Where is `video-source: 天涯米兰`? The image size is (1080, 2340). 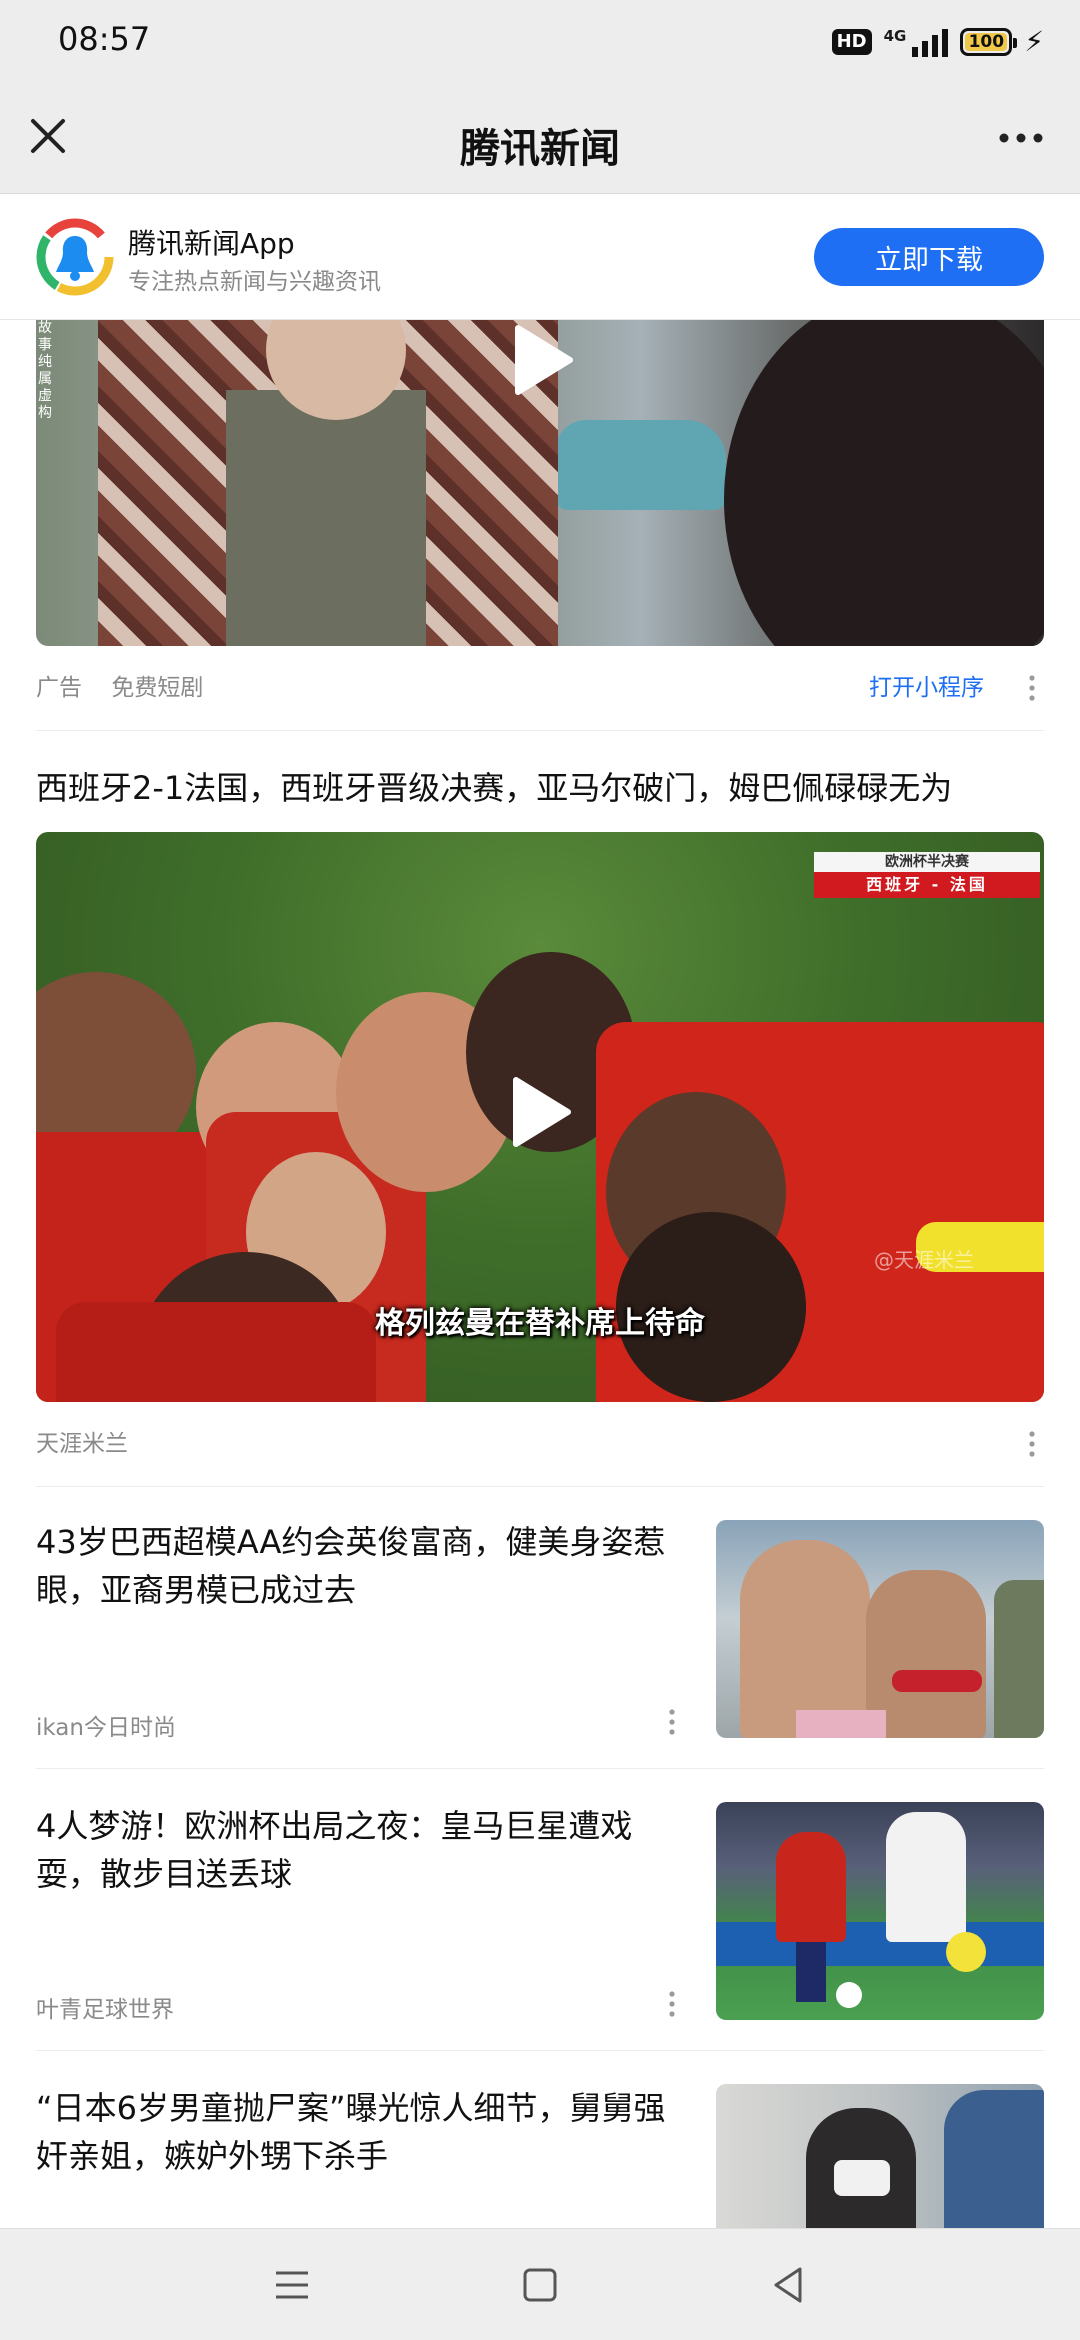 video-source: 天涯米兰 is located at coordinates (82, 1444).